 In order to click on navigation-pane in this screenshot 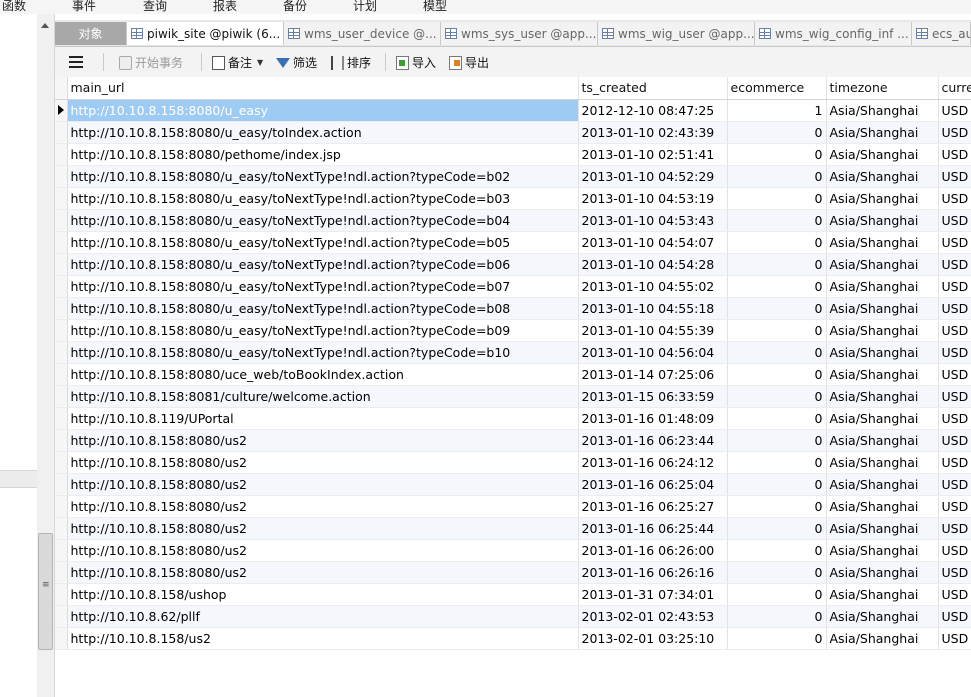, I will do `click(19, 355)`.